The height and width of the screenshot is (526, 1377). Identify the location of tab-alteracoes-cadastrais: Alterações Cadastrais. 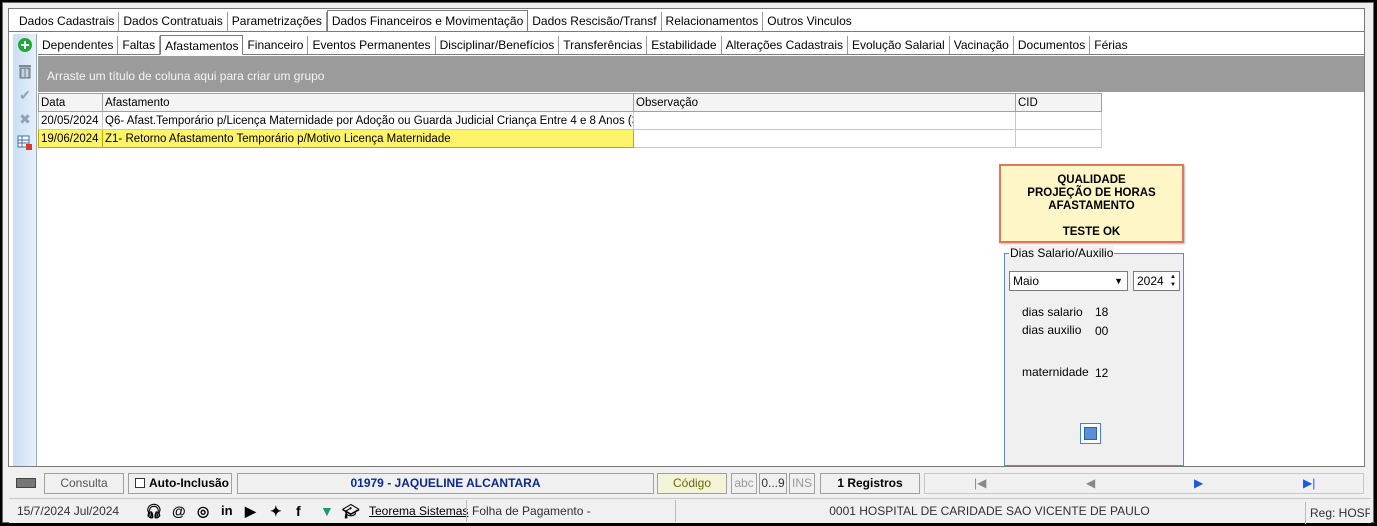
(785, 45).